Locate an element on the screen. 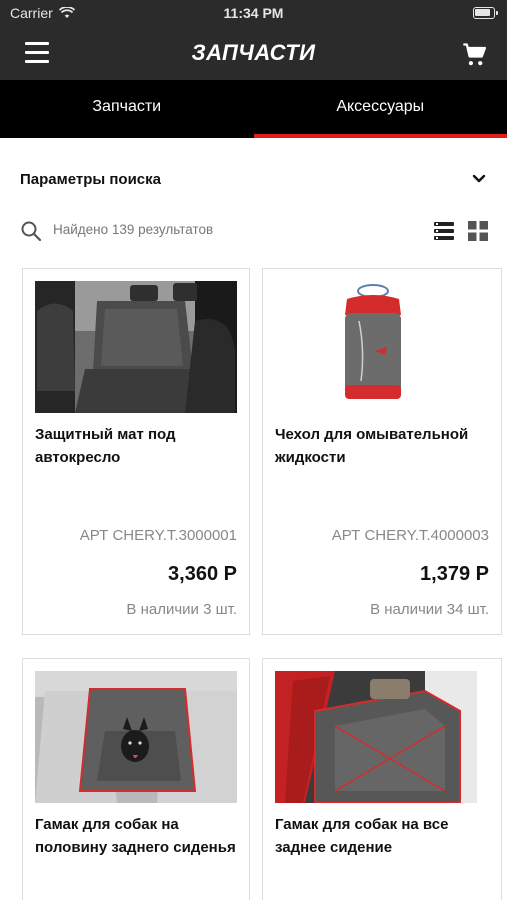  product-image-washer-fluid-bag is located at coordinates (376, 347).